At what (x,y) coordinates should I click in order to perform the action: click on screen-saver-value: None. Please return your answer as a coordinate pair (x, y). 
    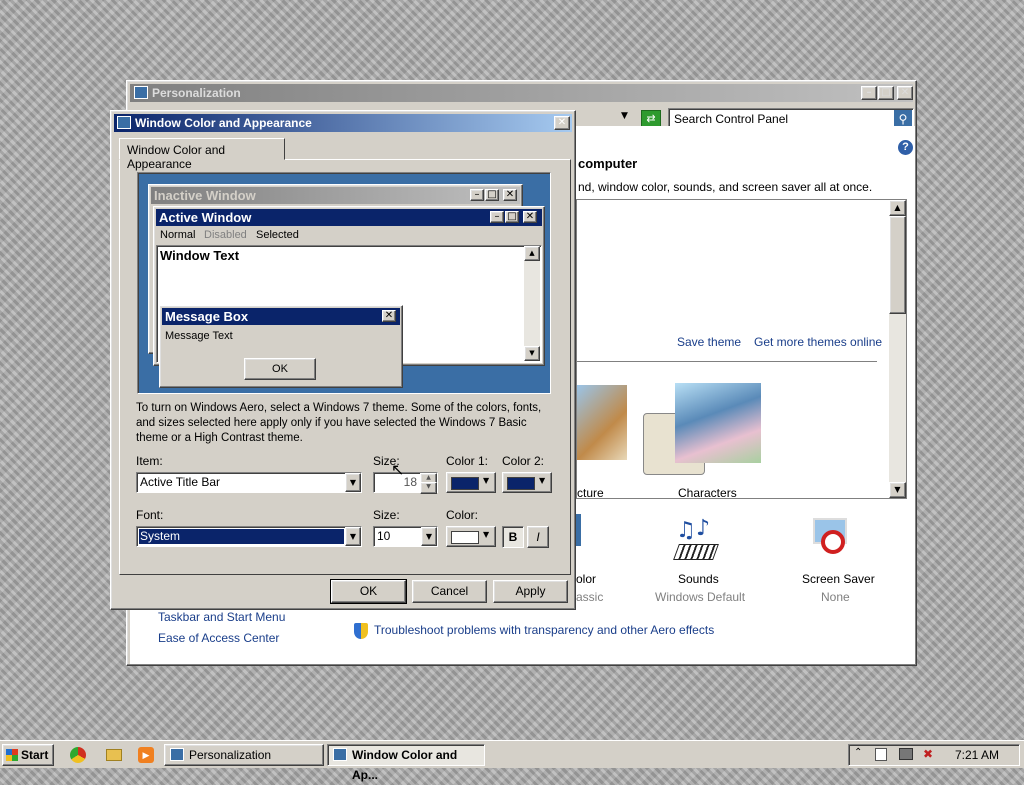
    Looking at the image, I should click on (835, 597).